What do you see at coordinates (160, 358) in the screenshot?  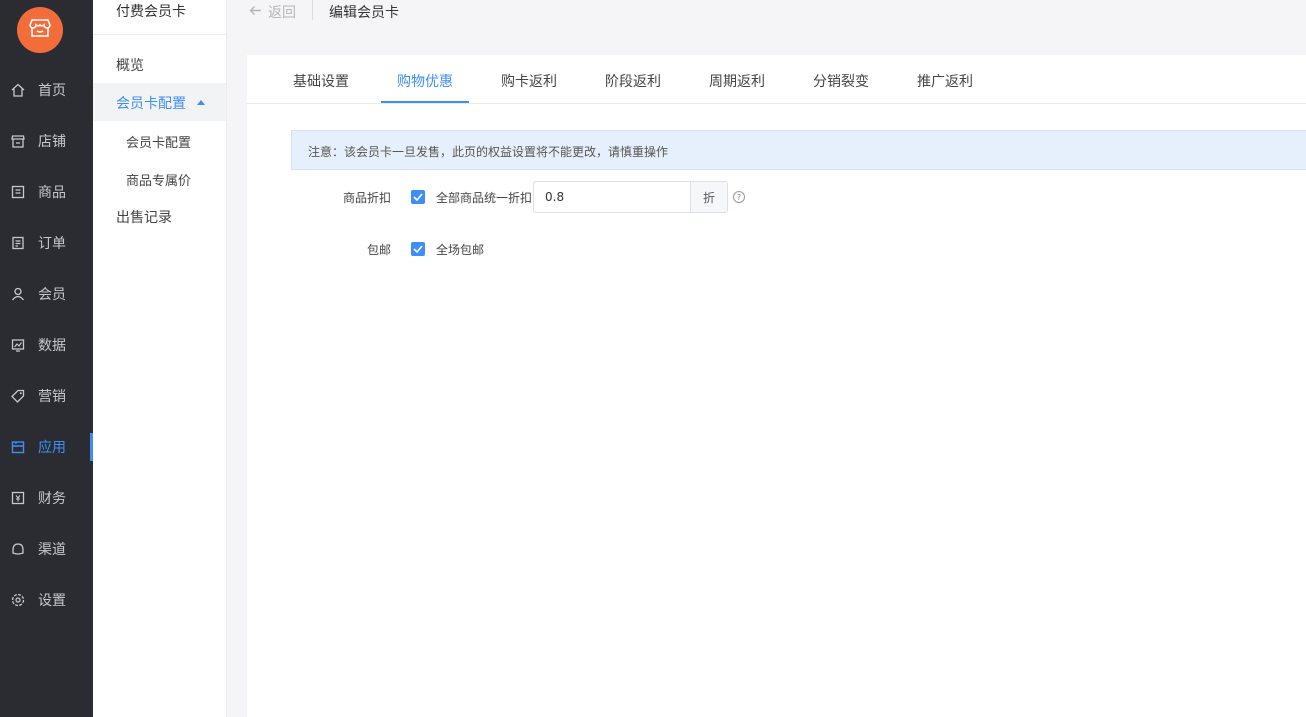 I see `sub-sidebar: 付费会员卡 概览 会员卡配置 会员卡配置 商品专属价 出售记录` at bounding box center [160, 358].